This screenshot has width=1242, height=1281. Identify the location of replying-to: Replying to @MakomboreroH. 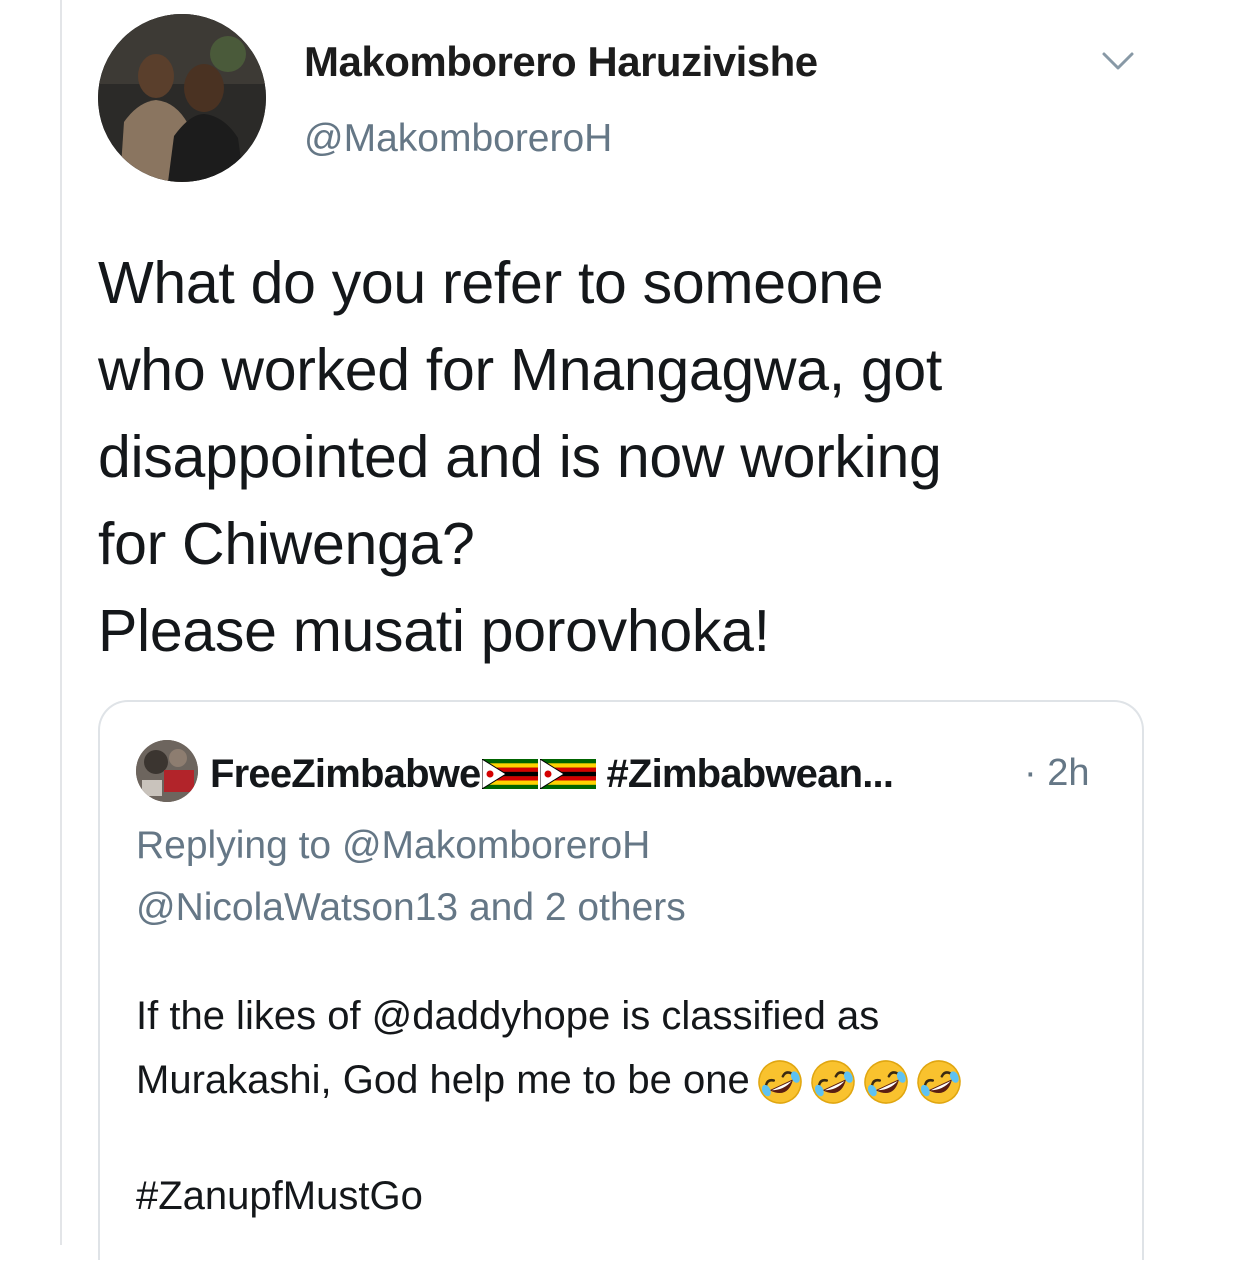
(393, 846).